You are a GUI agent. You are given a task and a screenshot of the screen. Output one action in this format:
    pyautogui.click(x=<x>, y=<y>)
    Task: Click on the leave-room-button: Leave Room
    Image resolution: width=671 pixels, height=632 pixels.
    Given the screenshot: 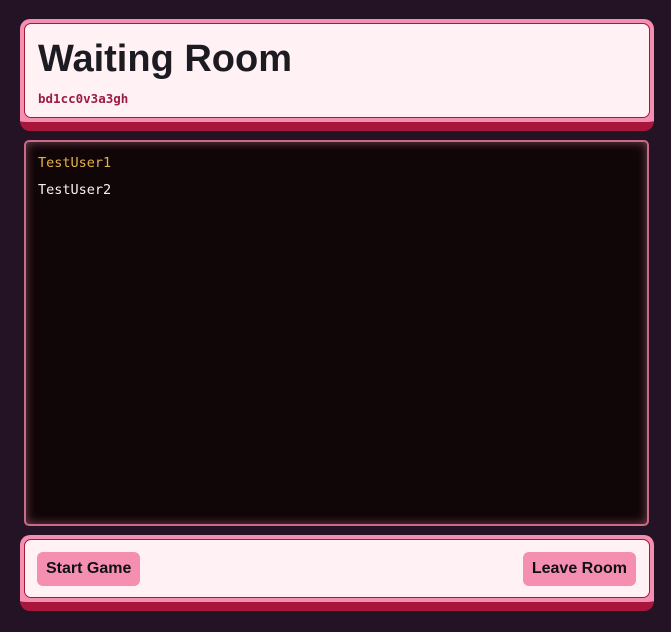 What is the action you would take?
    pyautogui.click(x=579, y=568)
    